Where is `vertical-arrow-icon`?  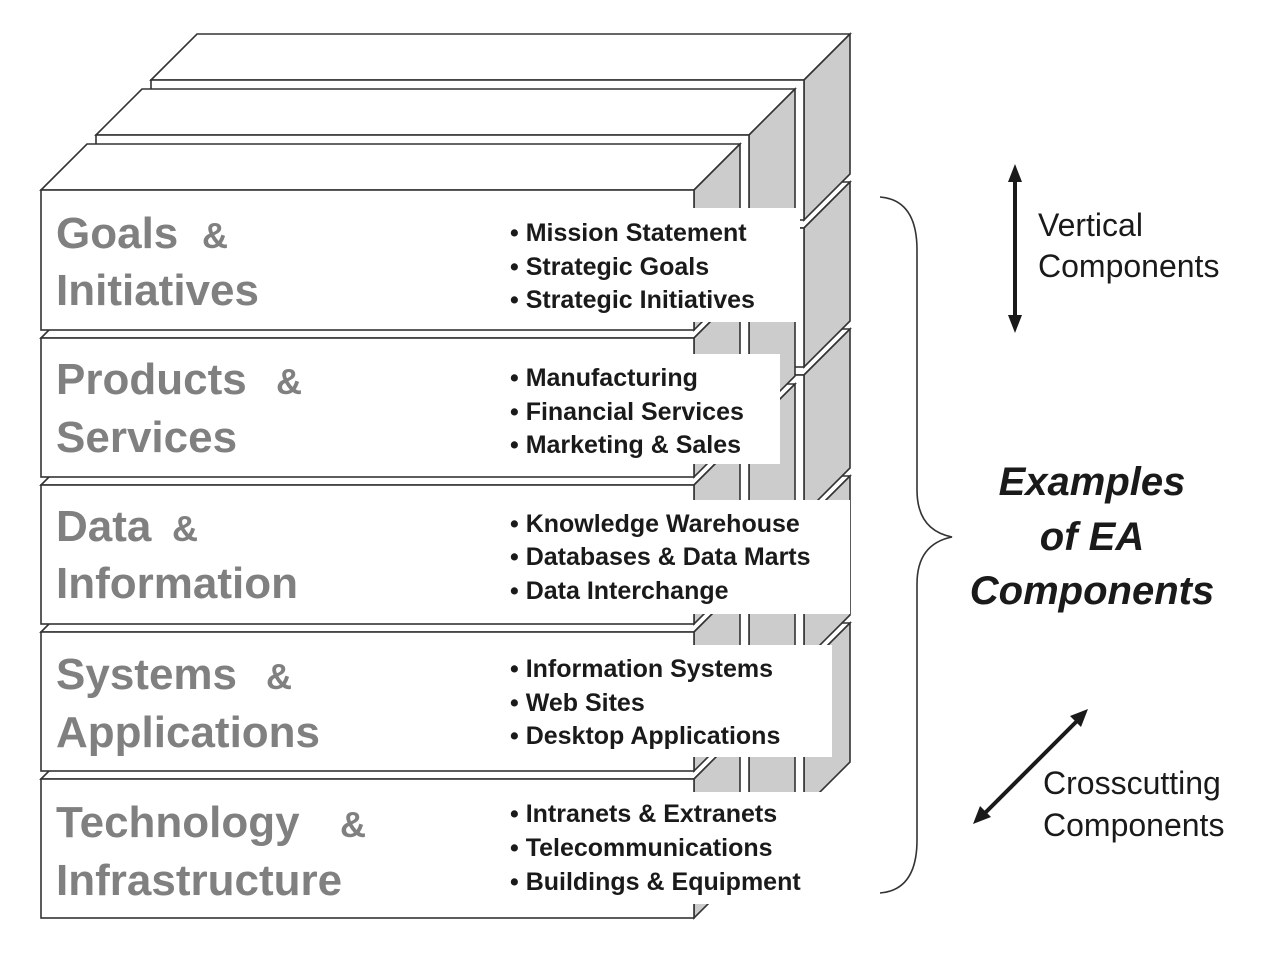 vertical-arrow-icon is located at coordinates (1015, 248).